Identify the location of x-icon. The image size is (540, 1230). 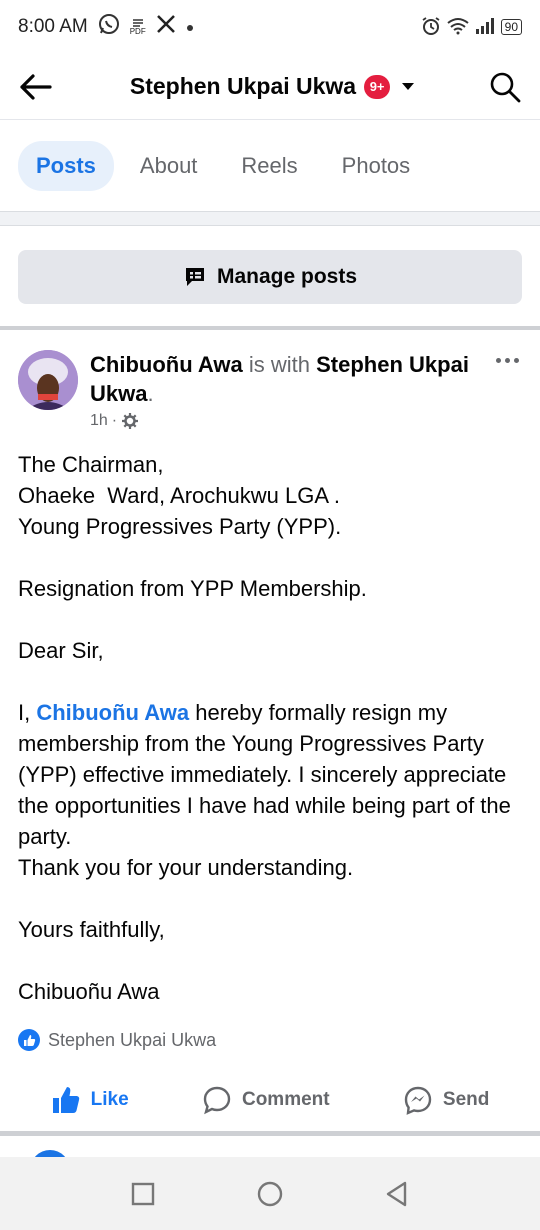
(166, 27).